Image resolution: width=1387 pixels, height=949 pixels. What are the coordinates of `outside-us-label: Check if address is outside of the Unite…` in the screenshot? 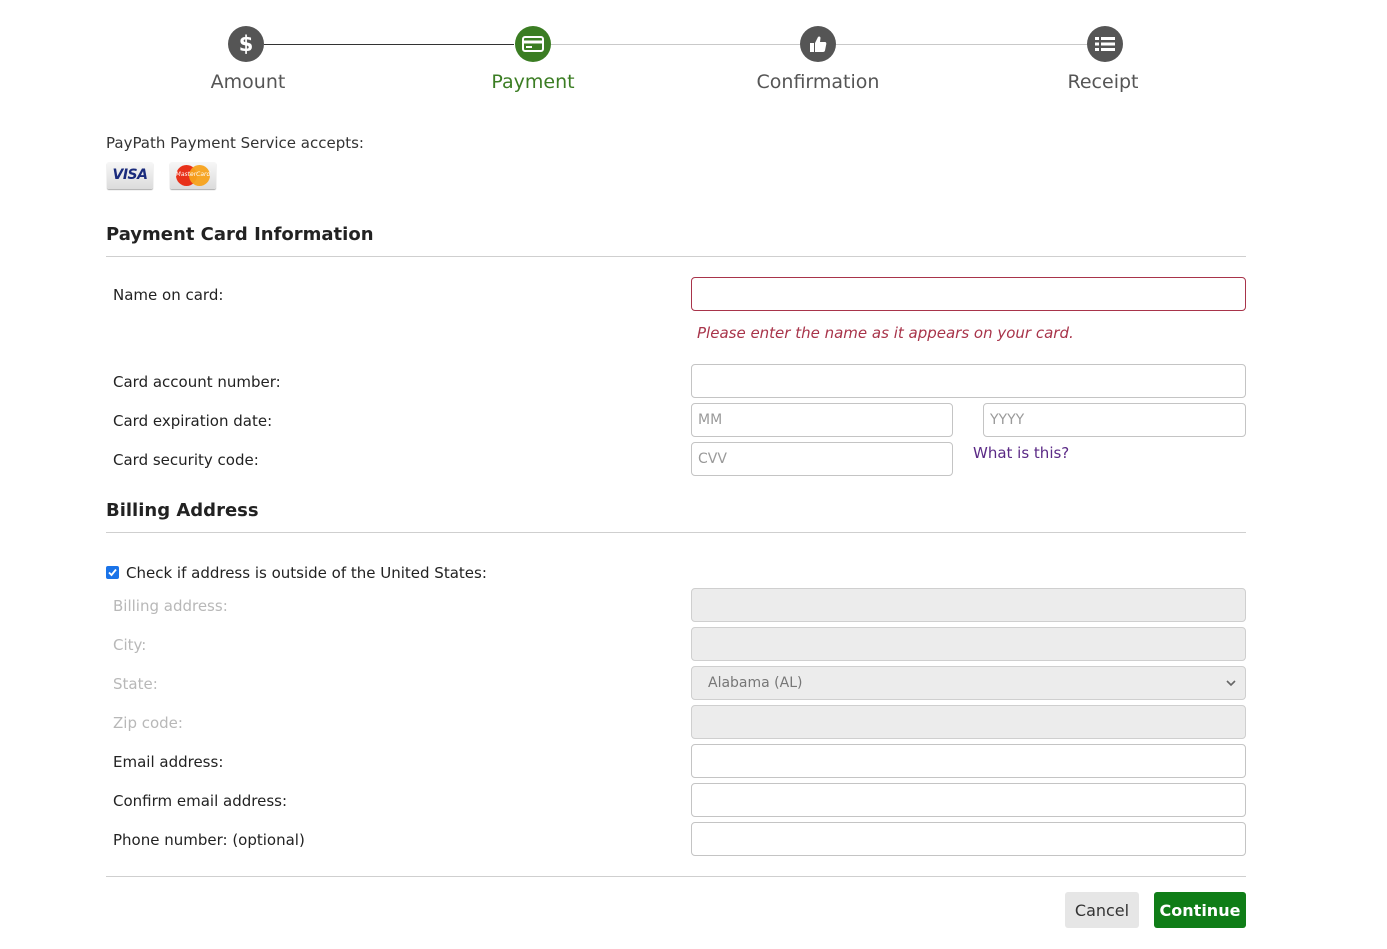 It's located at (306, 573).